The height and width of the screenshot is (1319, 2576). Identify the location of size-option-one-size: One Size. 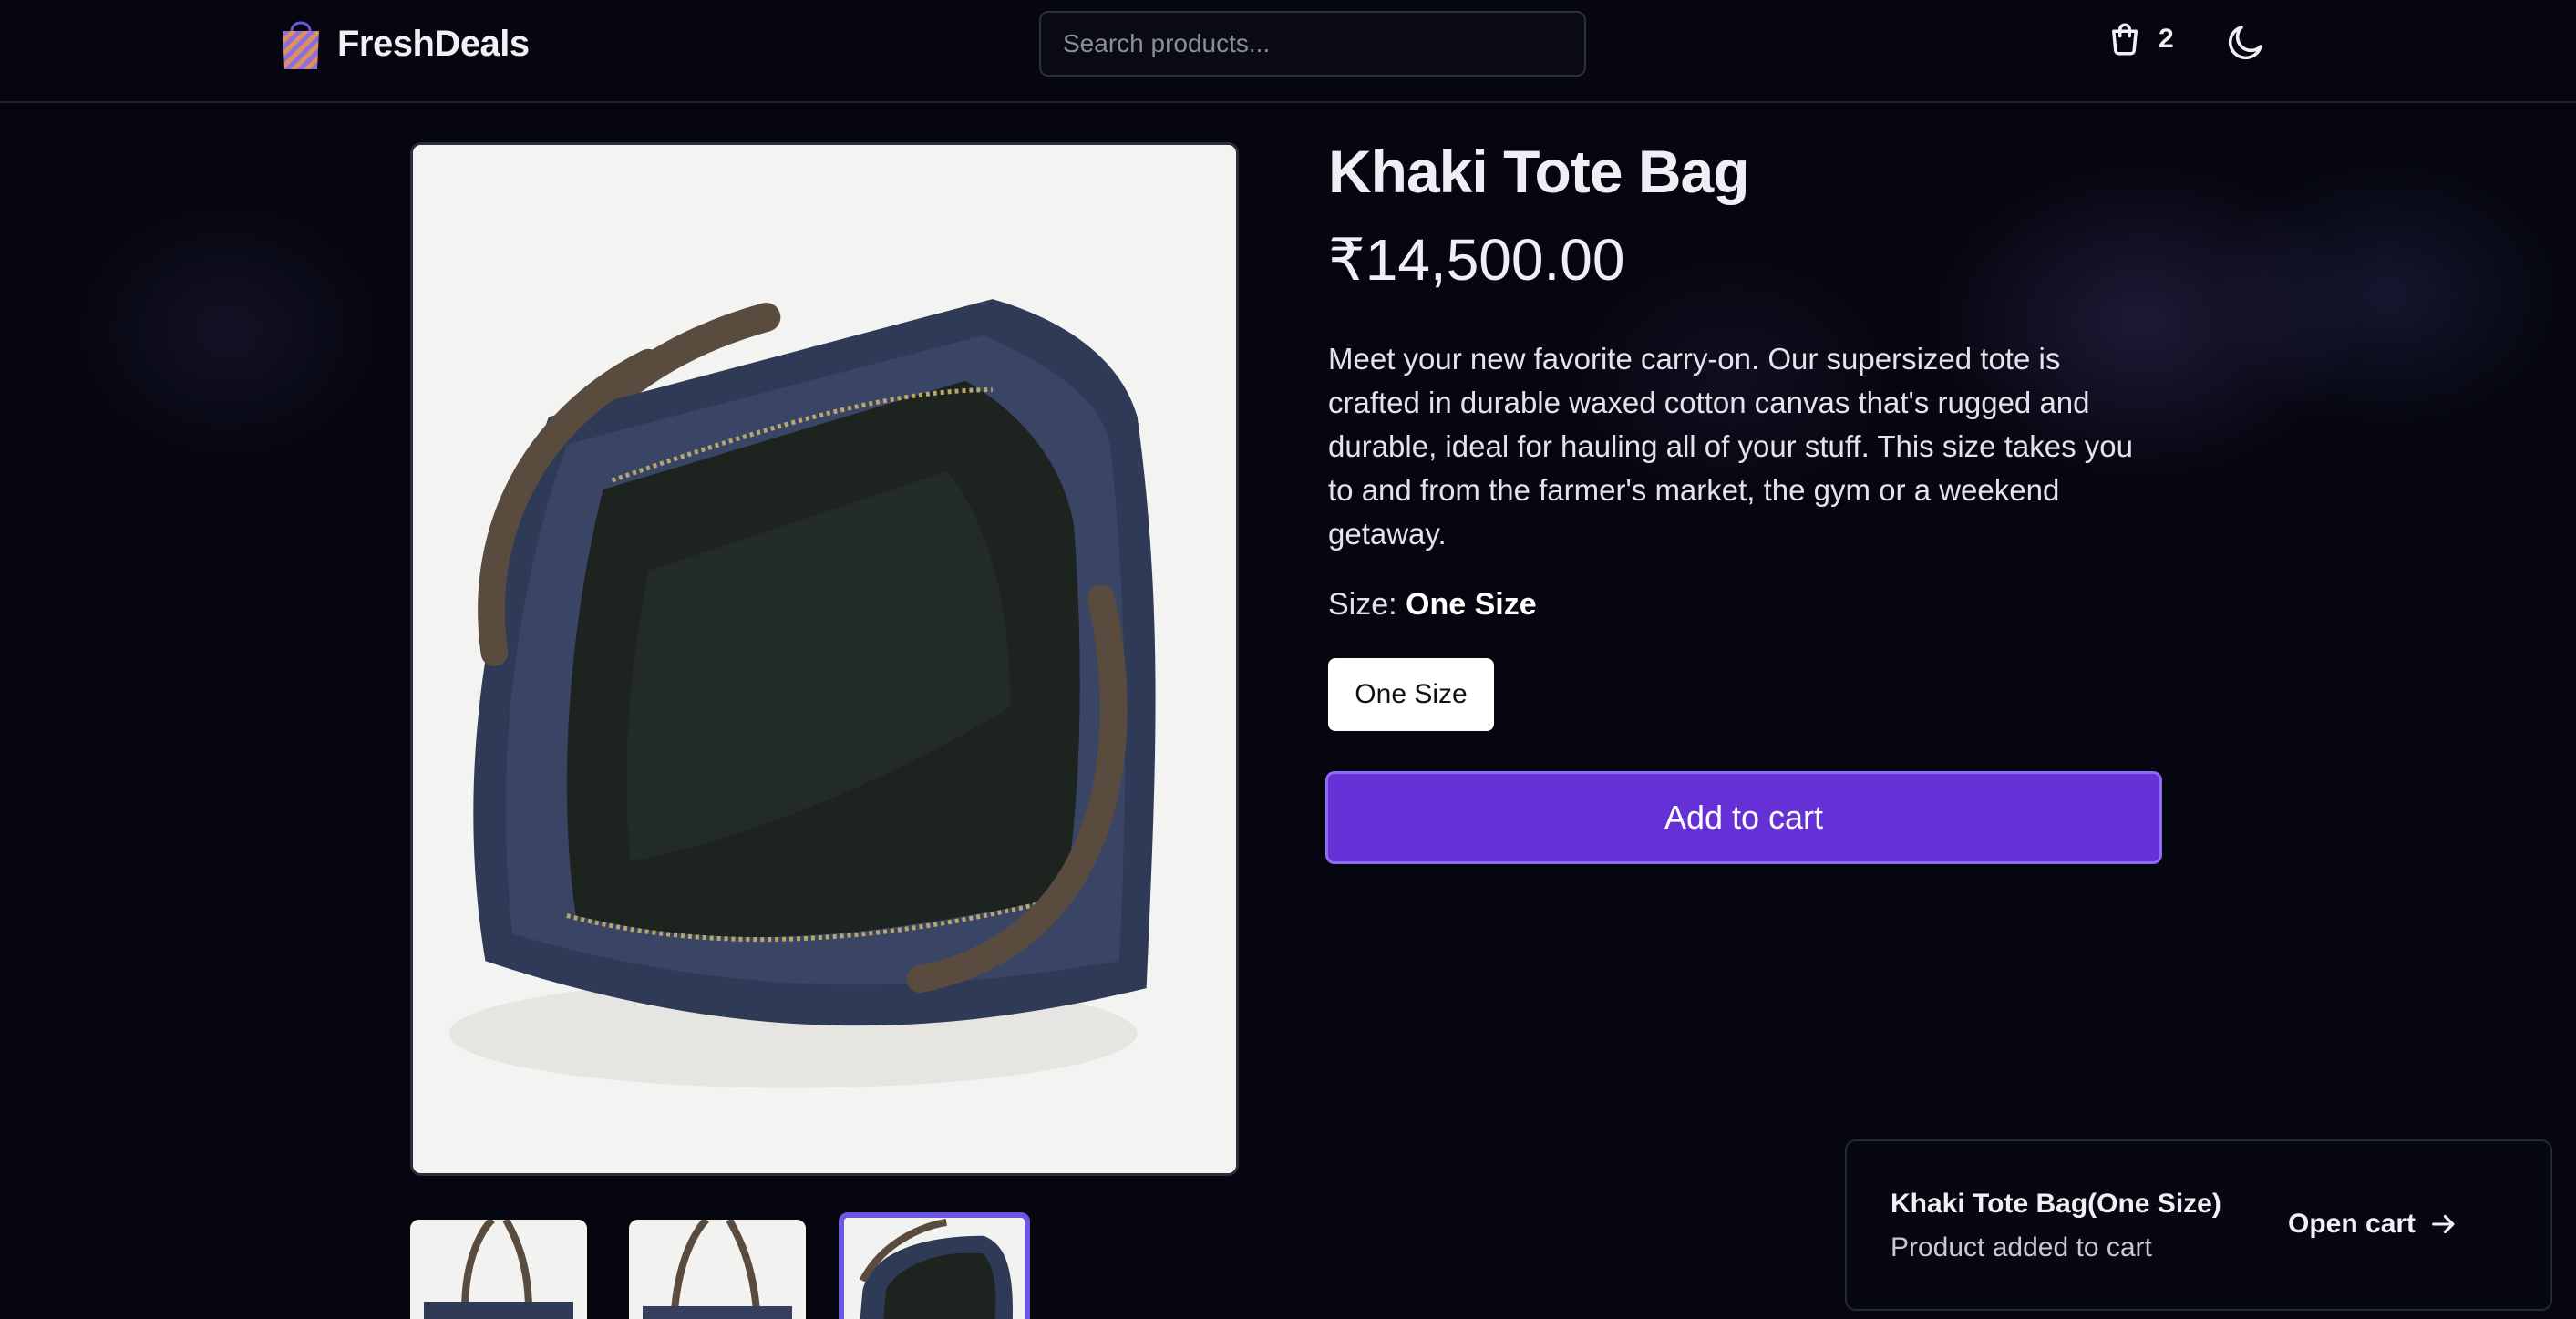
(1411, 694).